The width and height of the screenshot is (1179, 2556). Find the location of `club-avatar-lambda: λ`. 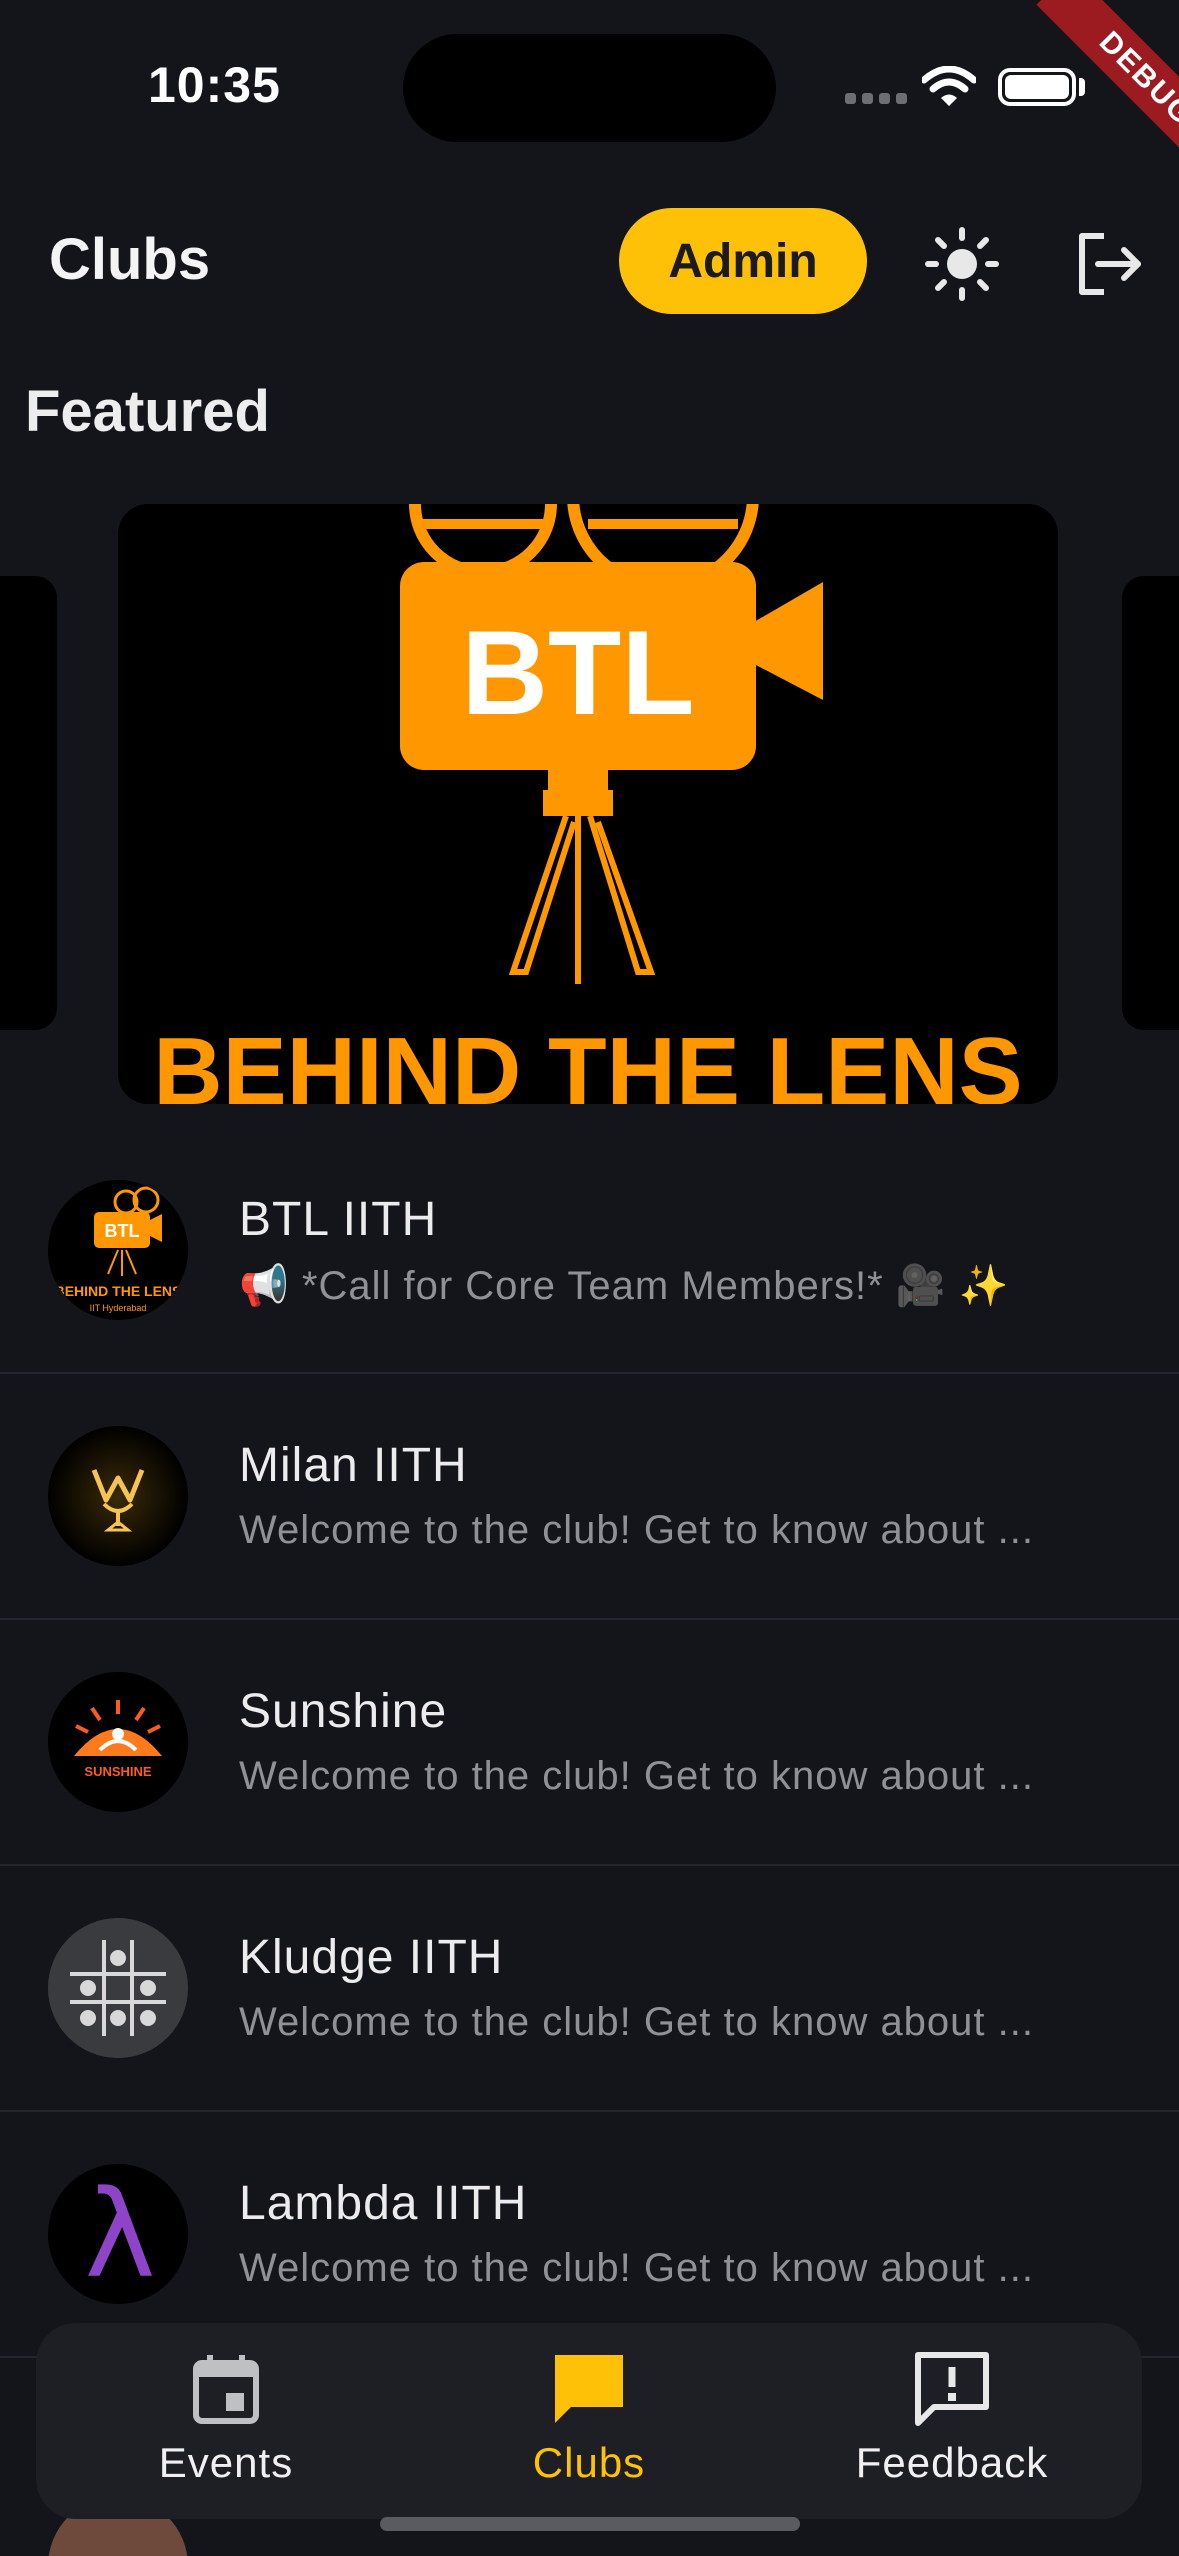

club-avatar-lambda: λ is located at coordinates (118, 2234).